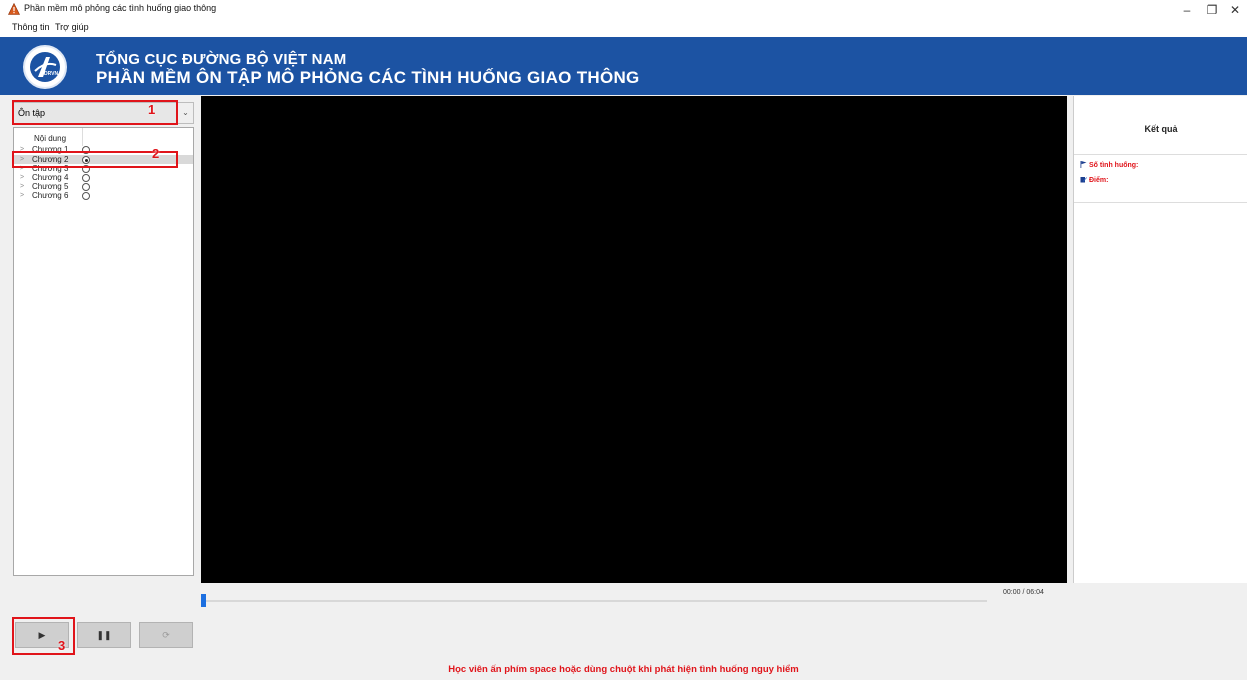 Image resolution: width=1247 pixels, height=680 pixels. Describe the element at coordinates (156, 153) in the screenshot. I see `annotation-number-2: 2` at that location.